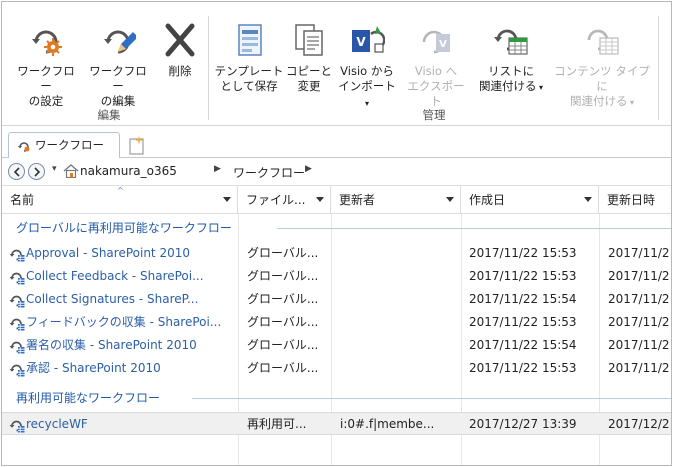 This screenshot has width=673, height=467. What do you see at coordinates (530, 200) in the screenshot?
I see `column-header-created: 作成日` at bounding box center [530, 200].